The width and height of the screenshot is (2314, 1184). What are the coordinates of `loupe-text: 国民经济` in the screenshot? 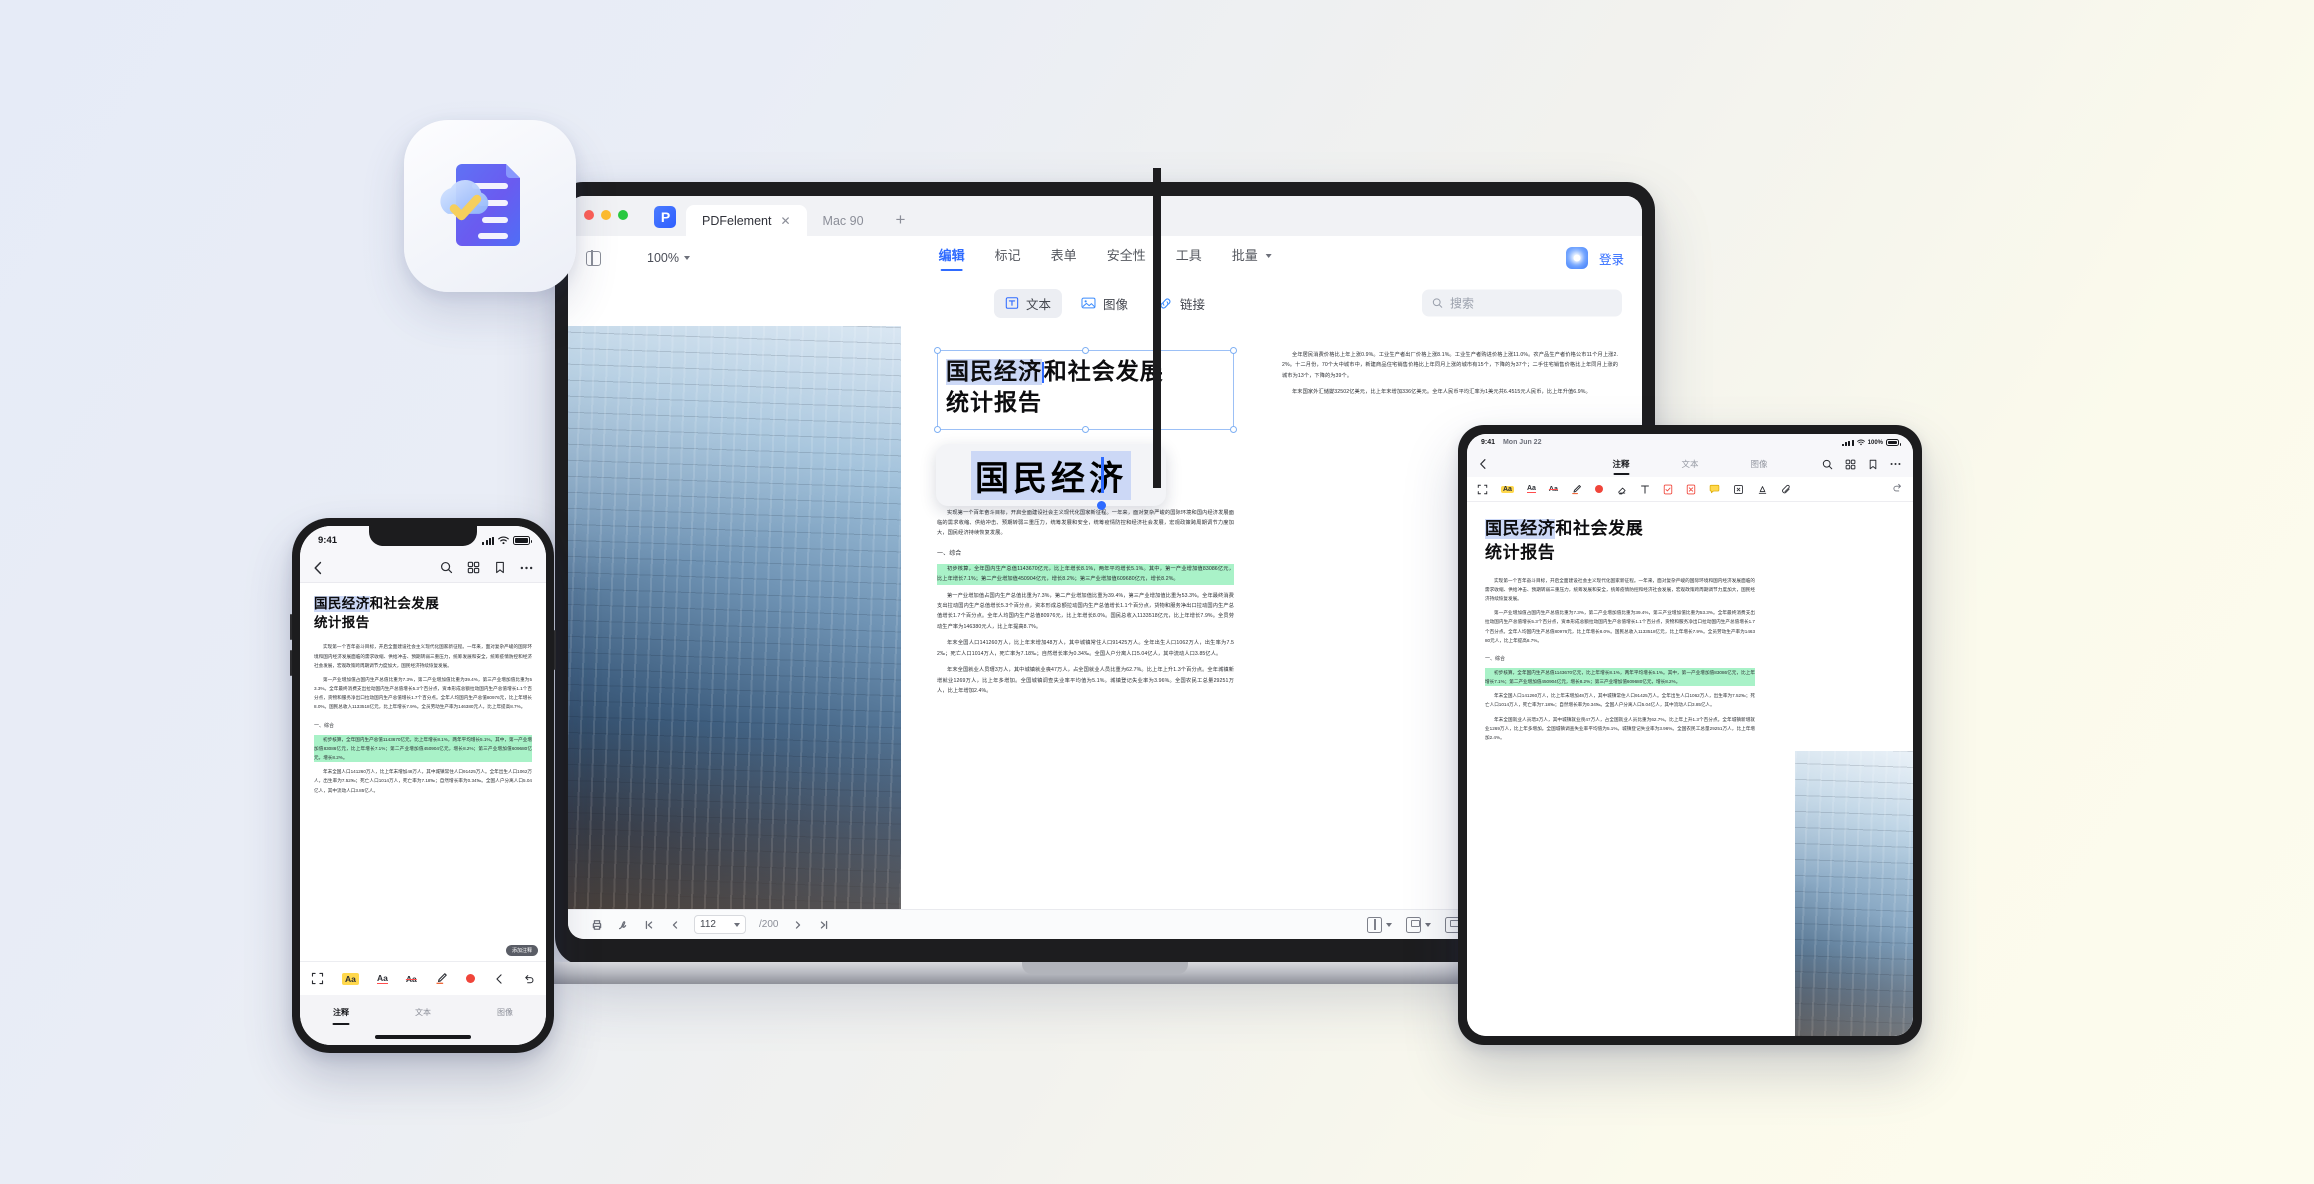 It's located at (1051, 475).